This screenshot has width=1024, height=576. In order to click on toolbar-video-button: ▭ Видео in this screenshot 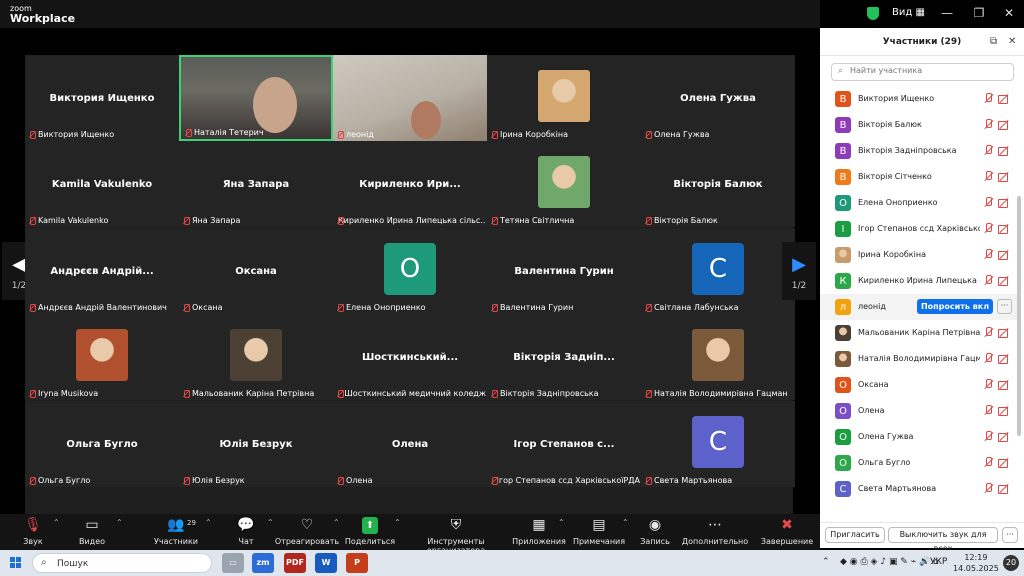, I will do `click(92, 531)`.